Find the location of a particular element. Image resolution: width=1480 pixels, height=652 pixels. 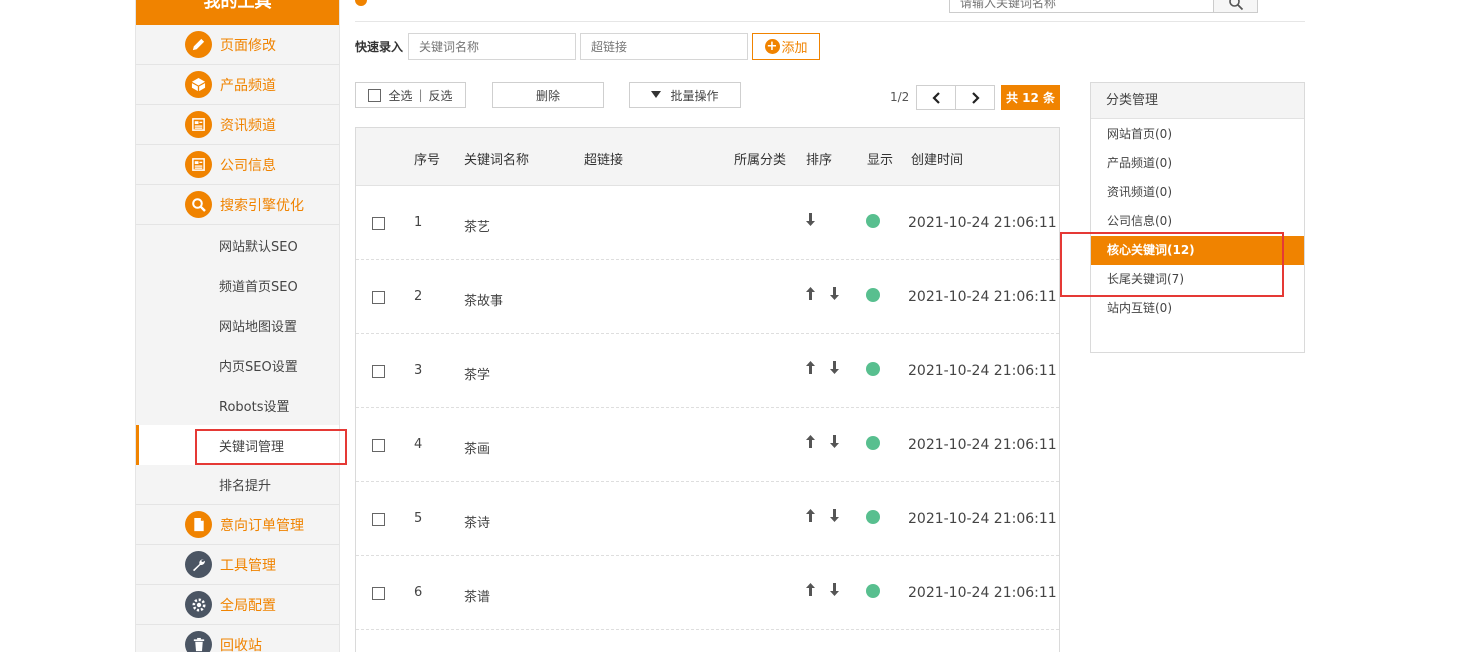

category-item: 核心关键词(12) is located at coordinates (1197, 250).